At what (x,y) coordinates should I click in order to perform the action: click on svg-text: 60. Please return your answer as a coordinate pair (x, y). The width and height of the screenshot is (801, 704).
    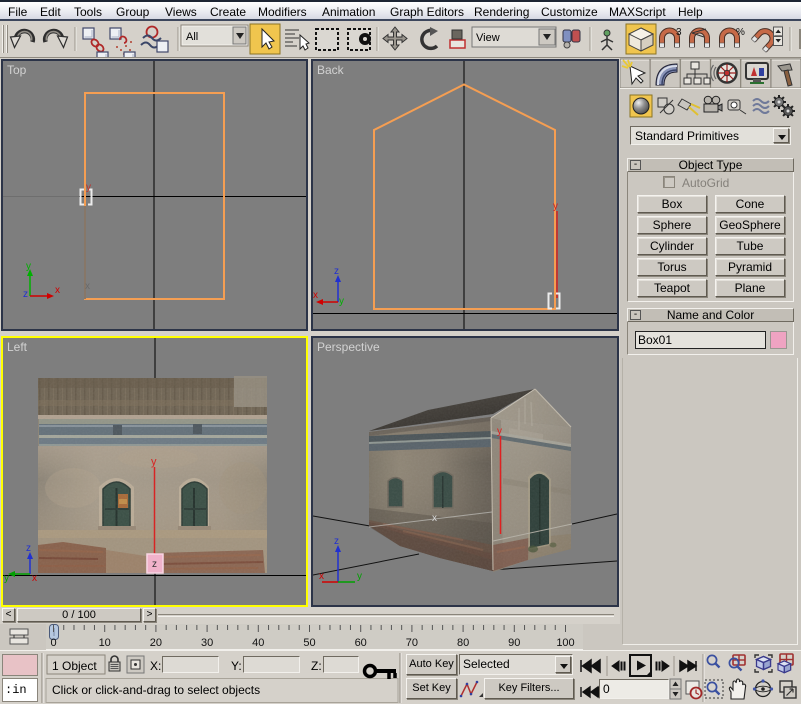
    Looking at the image, I should click on (361, 643).